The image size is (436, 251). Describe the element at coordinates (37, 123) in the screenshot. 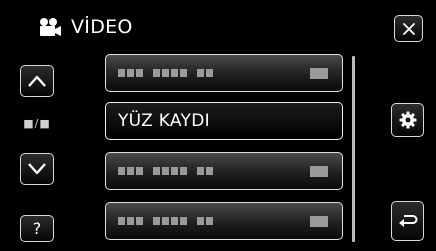

I see `page-indicator: ■/■` at that location.